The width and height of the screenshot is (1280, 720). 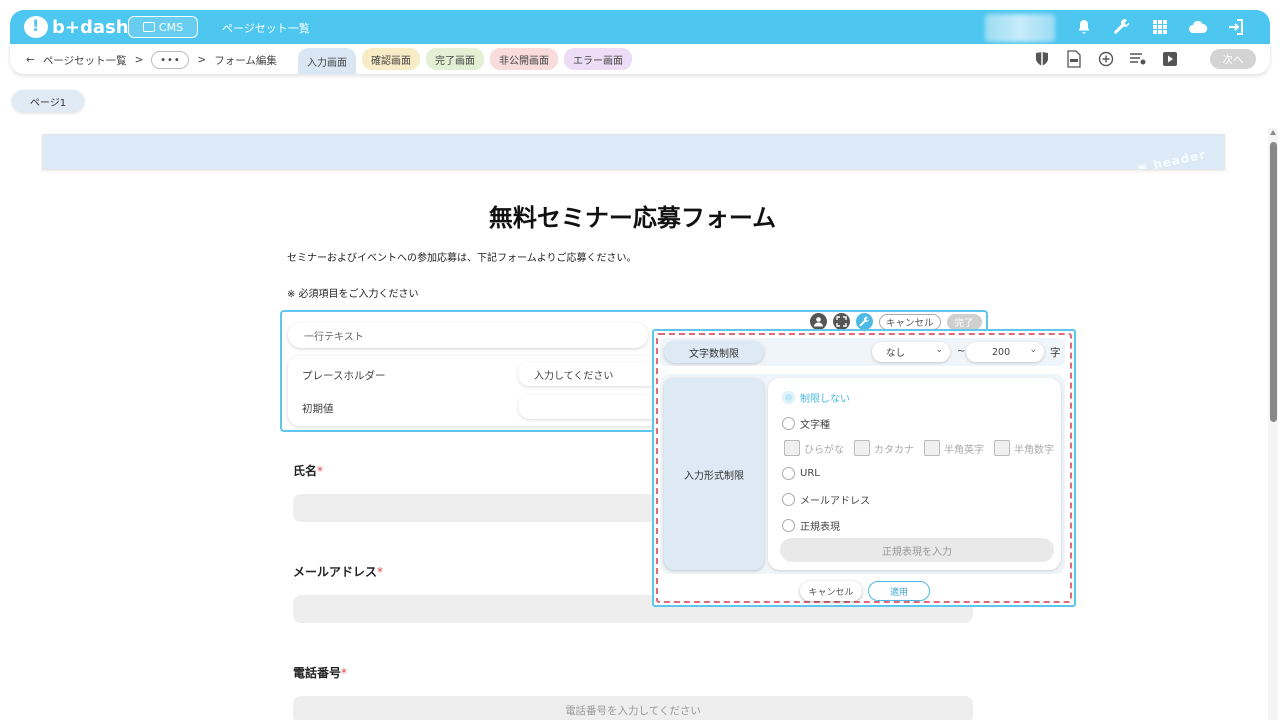 I want to click on screen-tabs: 入力画面 確認画面 完了画面 非公開画面 エラー画面, so click(x=465, y=61).